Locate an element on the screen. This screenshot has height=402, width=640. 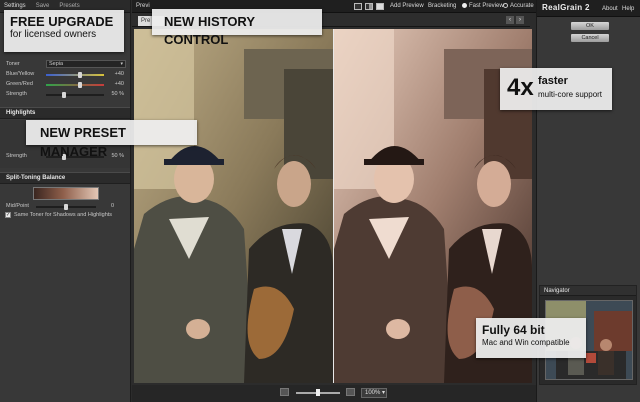
ok-button: OK is located at coordinates (590, 26).